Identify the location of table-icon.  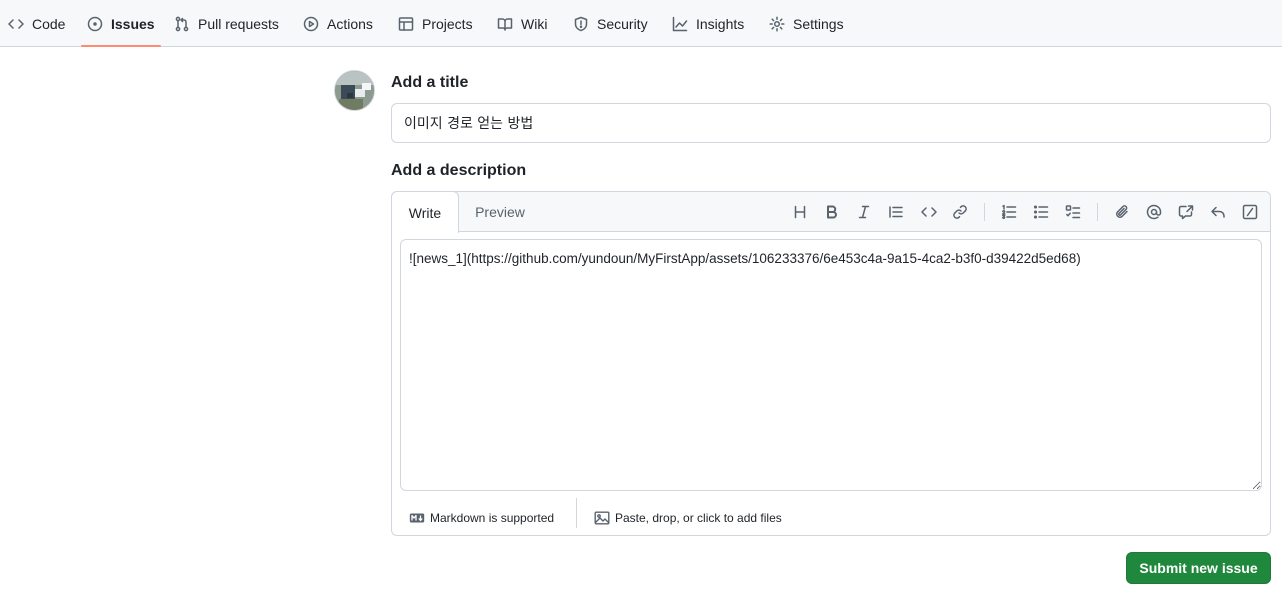
(406, 24).